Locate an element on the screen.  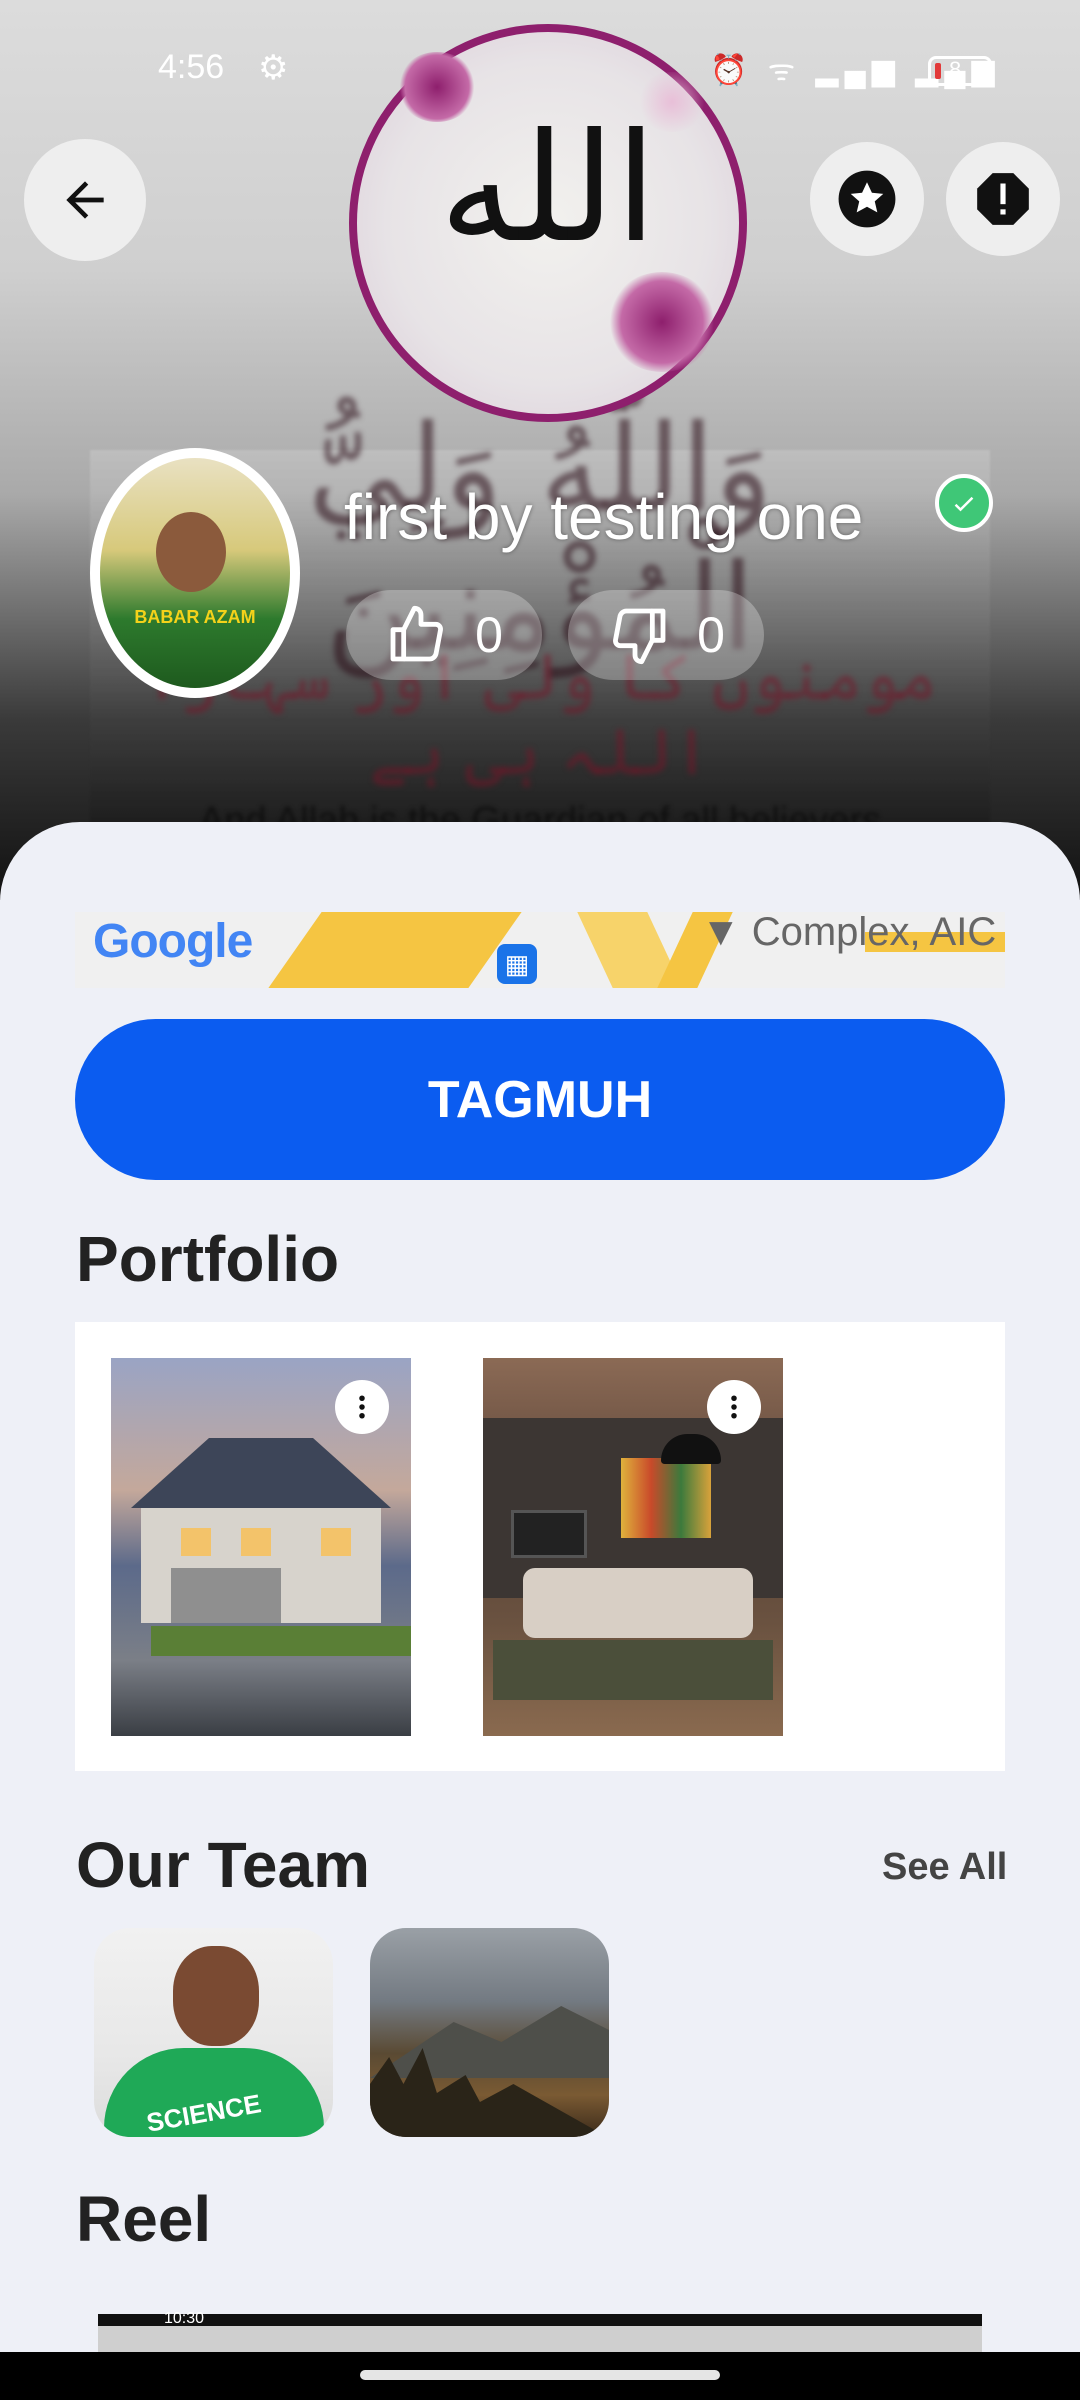
map-place-label: ▼ Complex, AIC is located at coordinates (849, 933).